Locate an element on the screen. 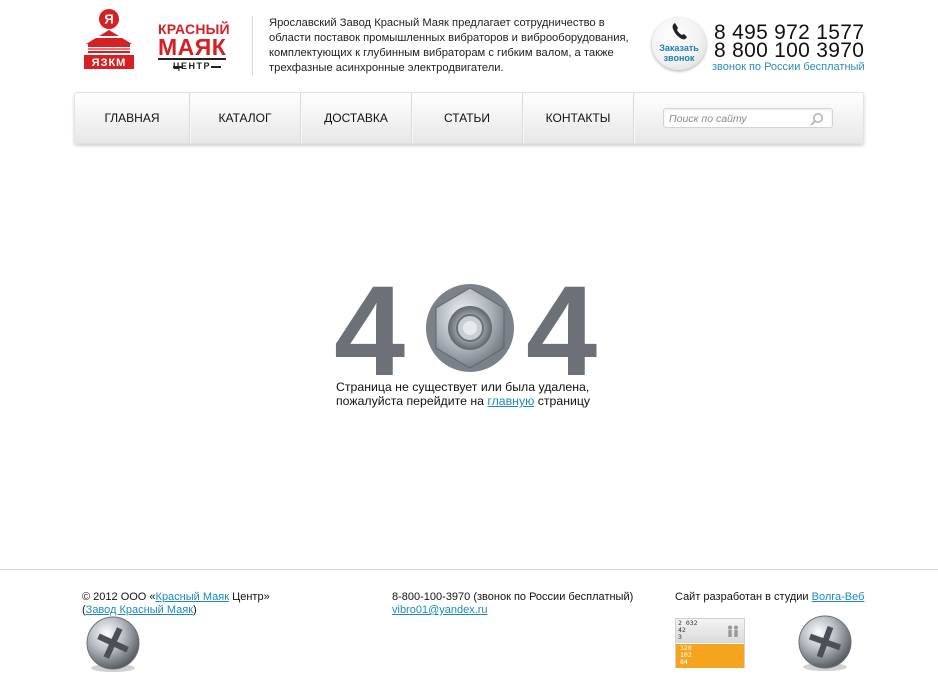  emblem-banner-text: ЯЗКМ is located at coordinates (109, 63).